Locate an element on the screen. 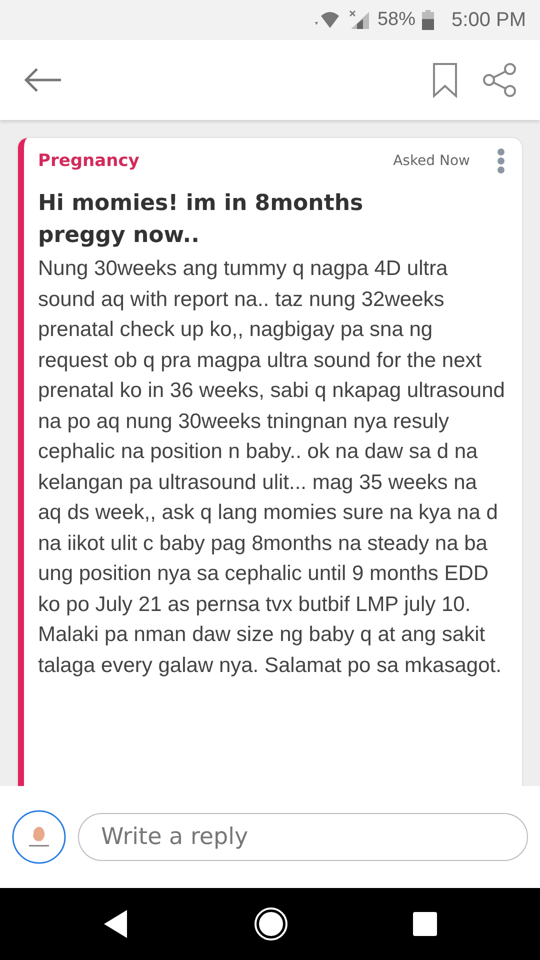 This screenshot has width=540, height=960. category-label: Pregnancy is located at coordinates (203, 161).